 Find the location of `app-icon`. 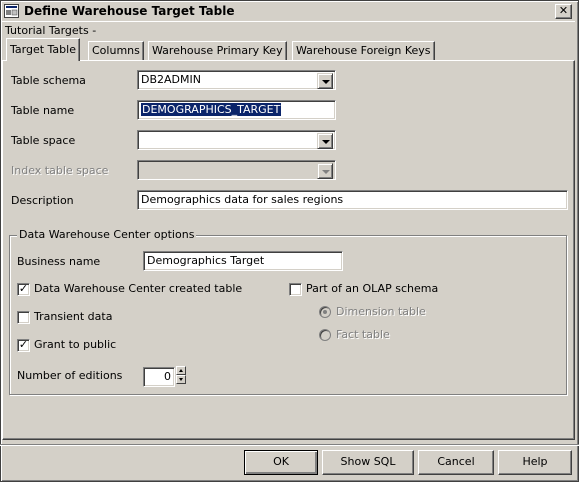

app-icon is located at coordinates (11, 11).